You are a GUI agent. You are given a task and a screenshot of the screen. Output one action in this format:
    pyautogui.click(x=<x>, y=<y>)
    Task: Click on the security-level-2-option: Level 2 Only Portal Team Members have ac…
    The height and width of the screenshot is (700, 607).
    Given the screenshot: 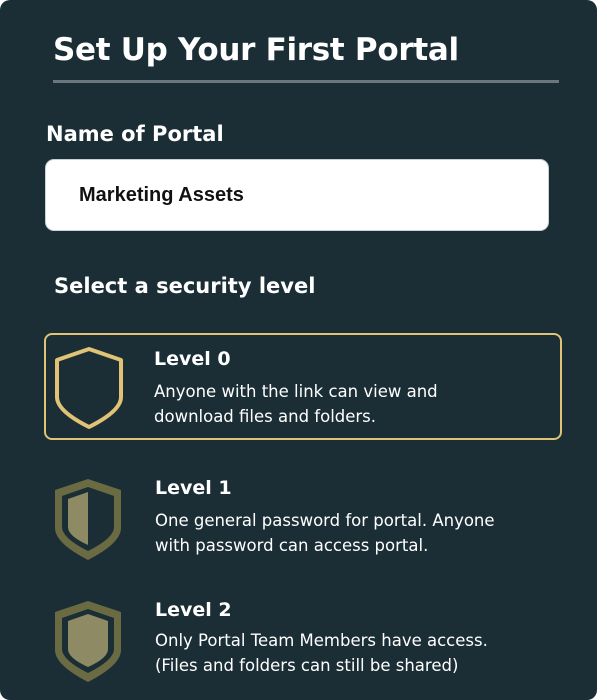 What is the action you would take?
    pyautogui.click(x=303, y=639)
    